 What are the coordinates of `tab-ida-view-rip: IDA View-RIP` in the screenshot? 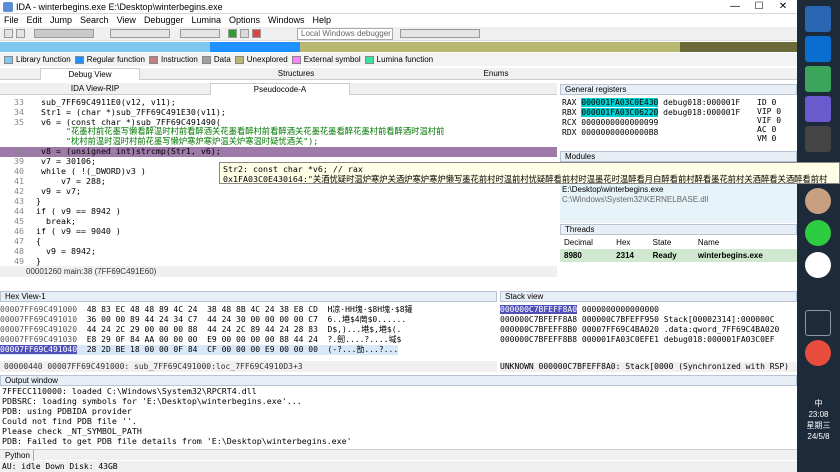 It's located at (95, 89).